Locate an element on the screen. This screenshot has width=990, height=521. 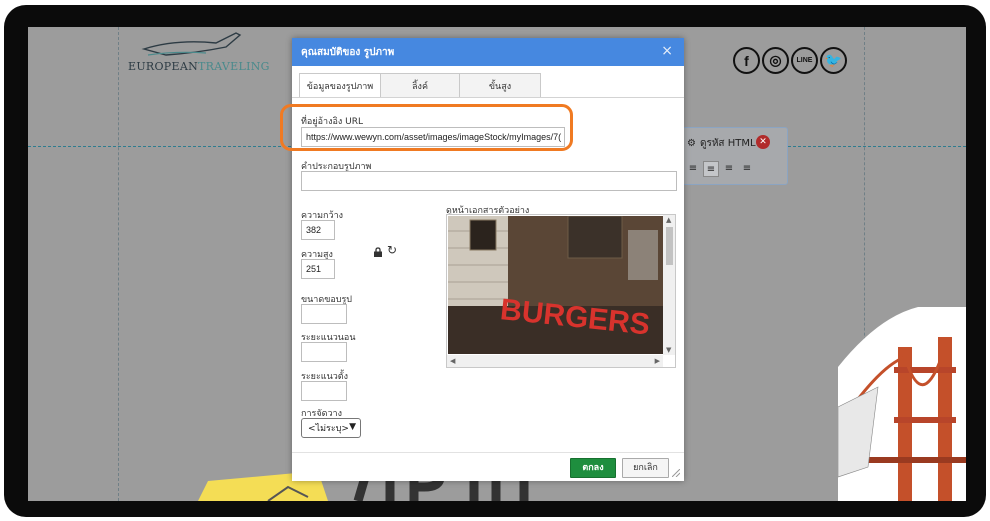
alt-text-input is located at coordinates (489, 181).